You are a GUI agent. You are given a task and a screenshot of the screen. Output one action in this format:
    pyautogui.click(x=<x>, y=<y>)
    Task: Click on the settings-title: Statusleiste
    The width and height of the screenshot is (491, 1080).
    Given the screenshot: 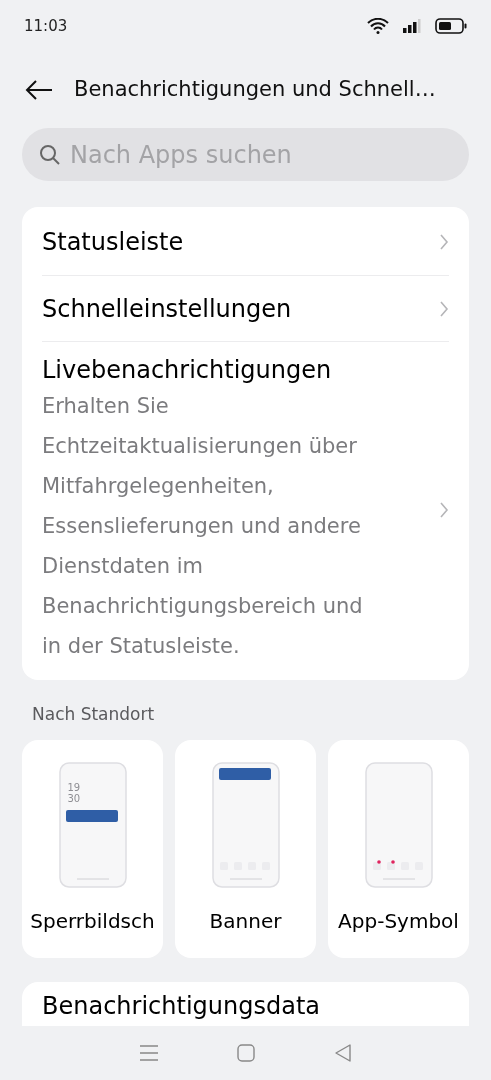 What is the action you would take?
    pyautogui.click(x=113, y=242)
    